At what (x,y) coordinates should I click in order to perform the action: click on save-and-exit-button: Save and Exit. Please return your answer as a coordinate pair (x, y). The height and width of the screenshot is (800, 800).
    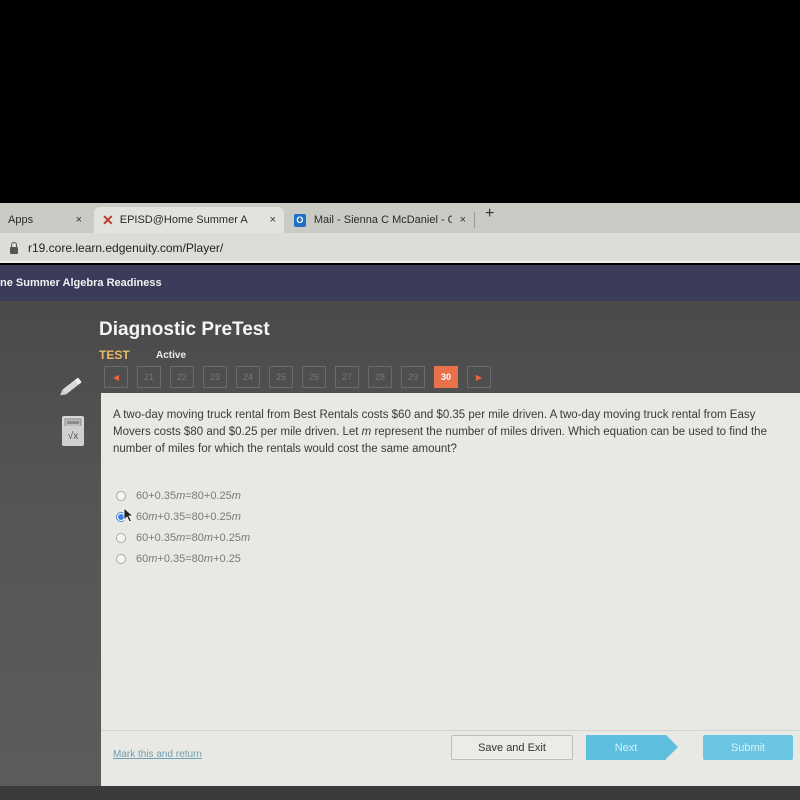
    Looking at the image, I should click on (512, 747).